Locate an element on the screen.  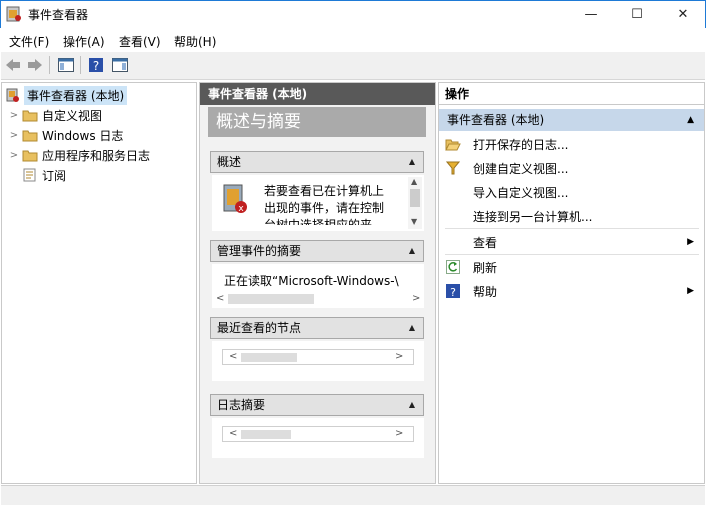
tree-item-app-service-logs: > 应用程序和服务日志 is located at coordinates (79, 155).